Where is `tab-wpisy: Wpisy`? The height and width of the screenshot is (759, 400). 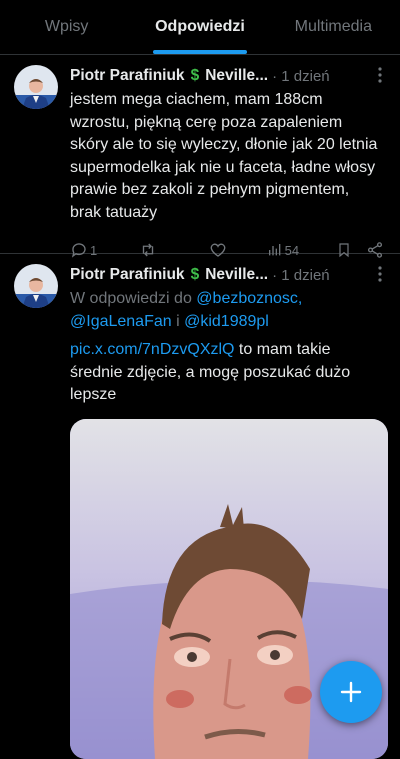
tab-wpisy: Wpisy is located at coordinates (66, 27).